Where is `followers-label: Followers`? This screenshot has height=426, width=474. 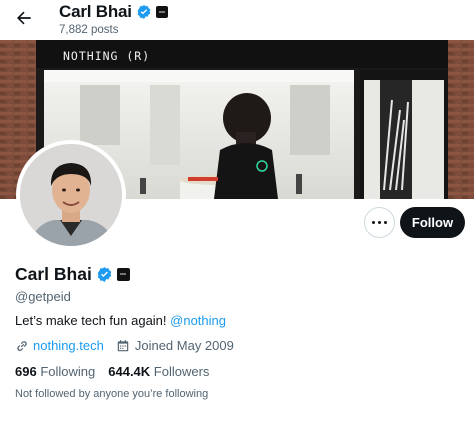 followers-label: Followers is located at coordinates (181, 371).